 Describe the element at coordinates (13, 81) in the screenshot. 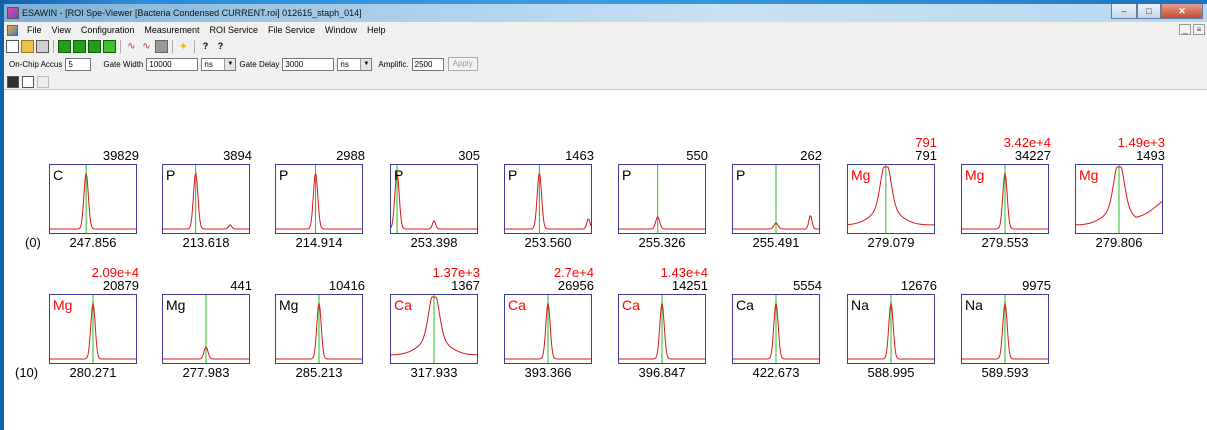

I see `save-icon` at that location.